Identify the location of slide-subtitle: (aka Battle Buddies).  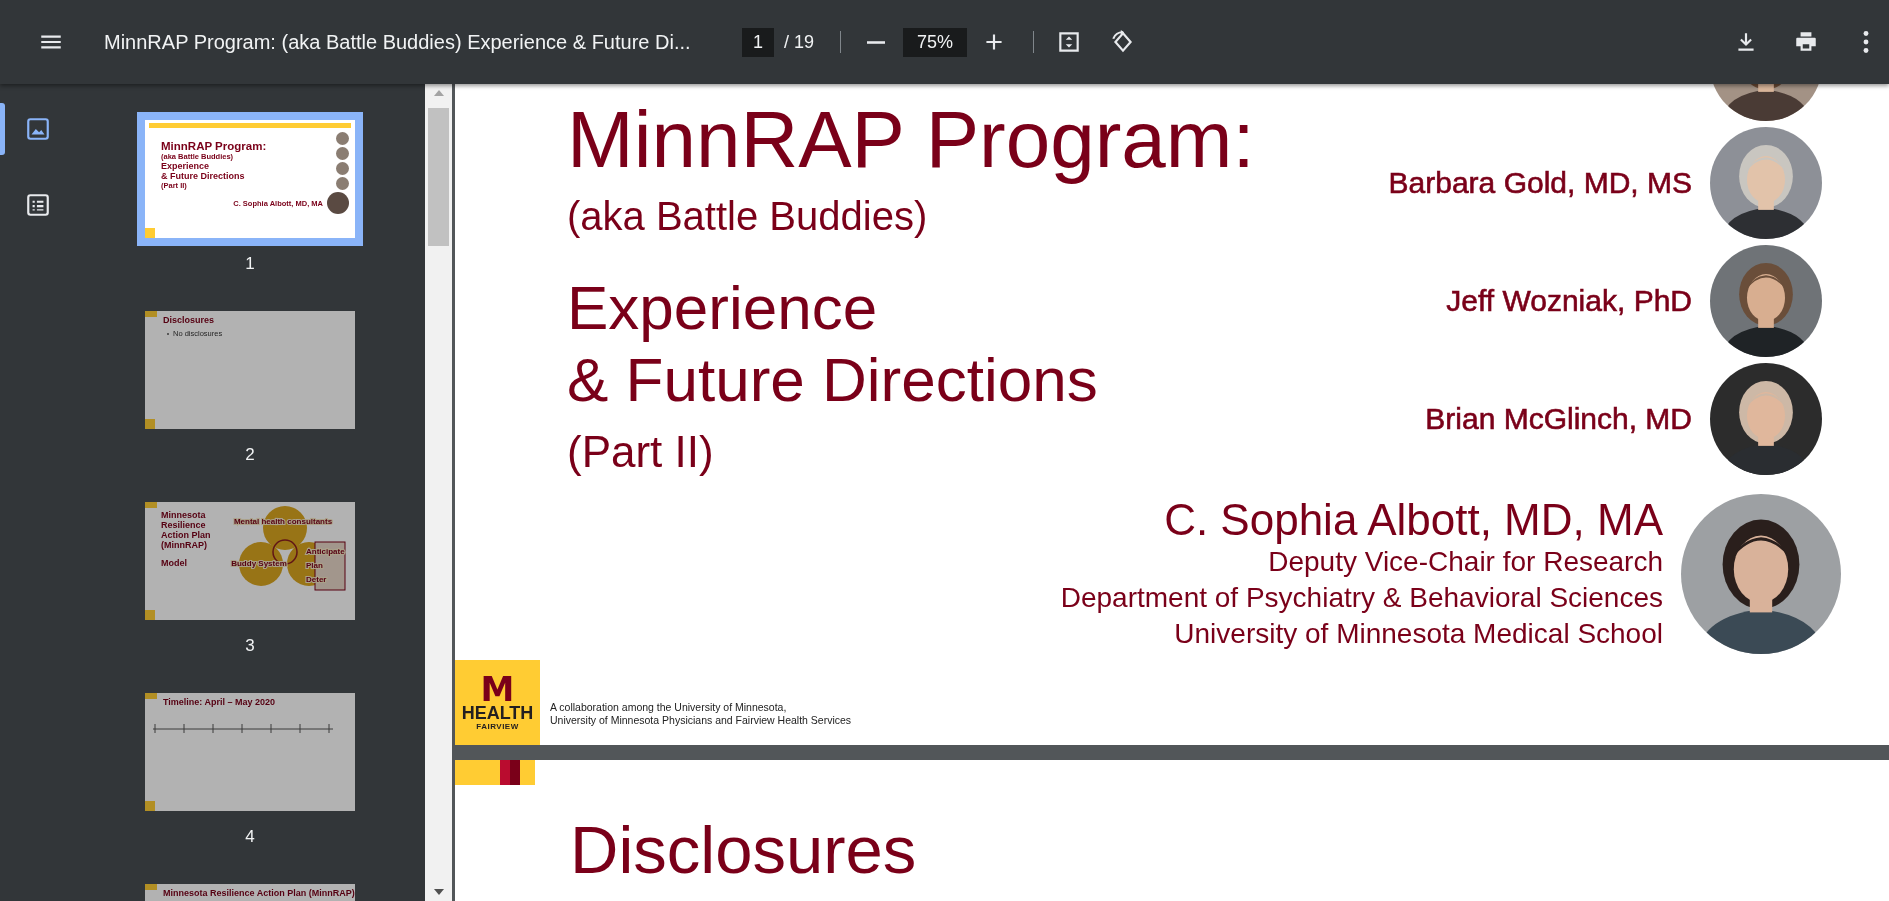
(747, 216).